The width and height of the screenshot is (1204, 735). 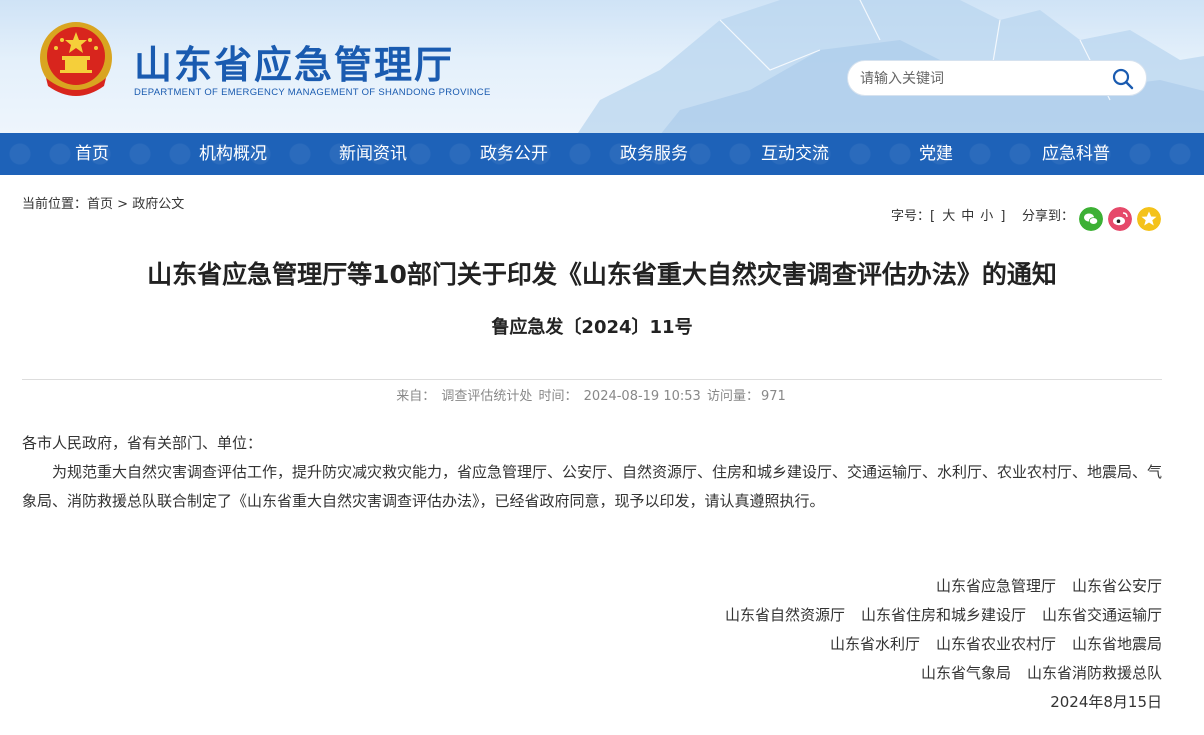 I want to click on breadcrumb: 当前位置：首页 > 政府公文, so click(x=103, y=202).